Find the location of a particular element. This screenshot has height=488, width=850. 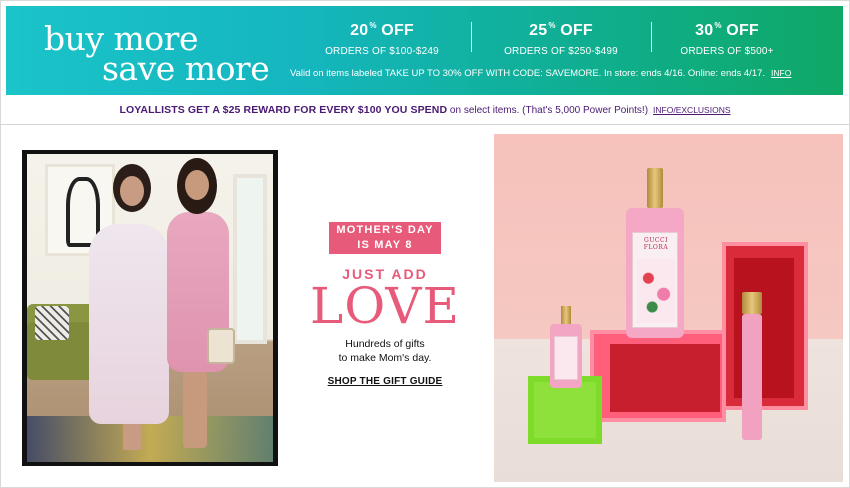

mothers-day-badge: MOTHER'S DAY IS MAY 8 is located at coordinates (385, 238).